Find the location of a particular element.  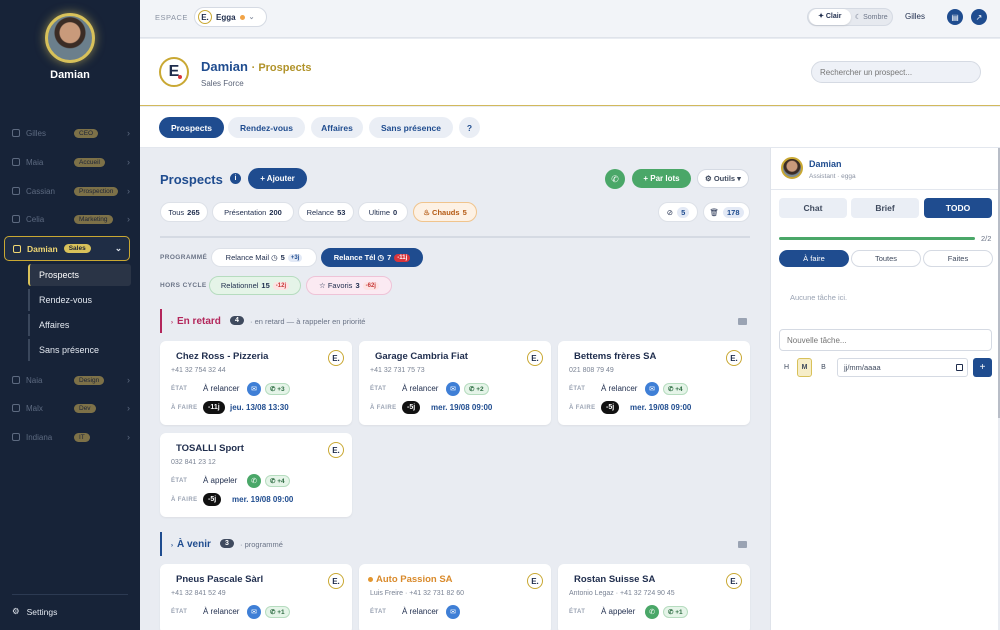

trash-filter: 🗑 178 is located at coordinates (726, 212).